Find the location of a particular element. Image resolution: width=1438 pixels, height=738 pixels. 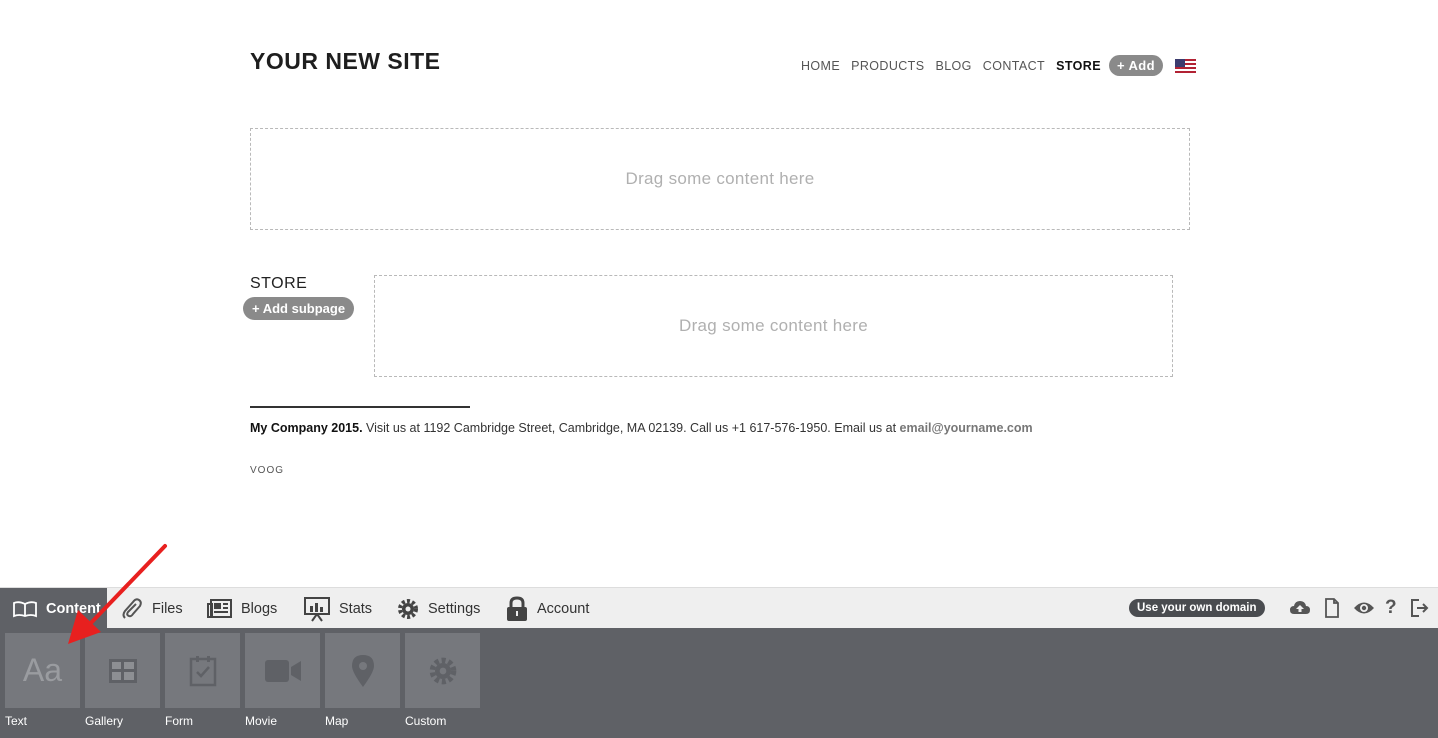

voog-logo: VOOG is located at coordinates (267, 470).